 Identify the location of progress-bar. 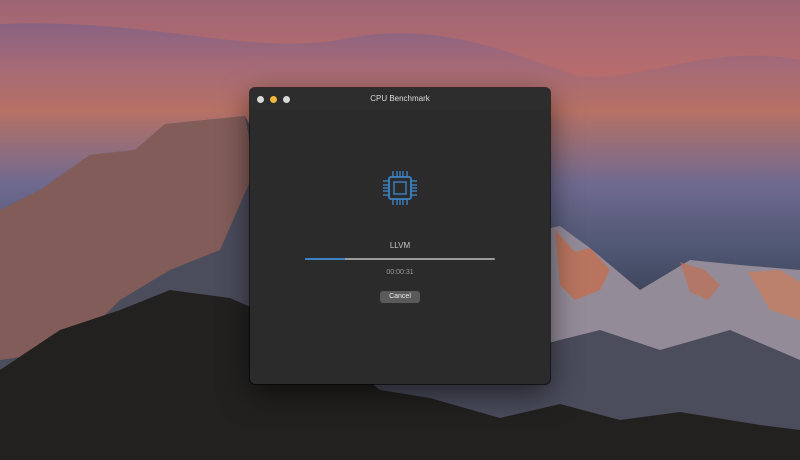
(400, 259).